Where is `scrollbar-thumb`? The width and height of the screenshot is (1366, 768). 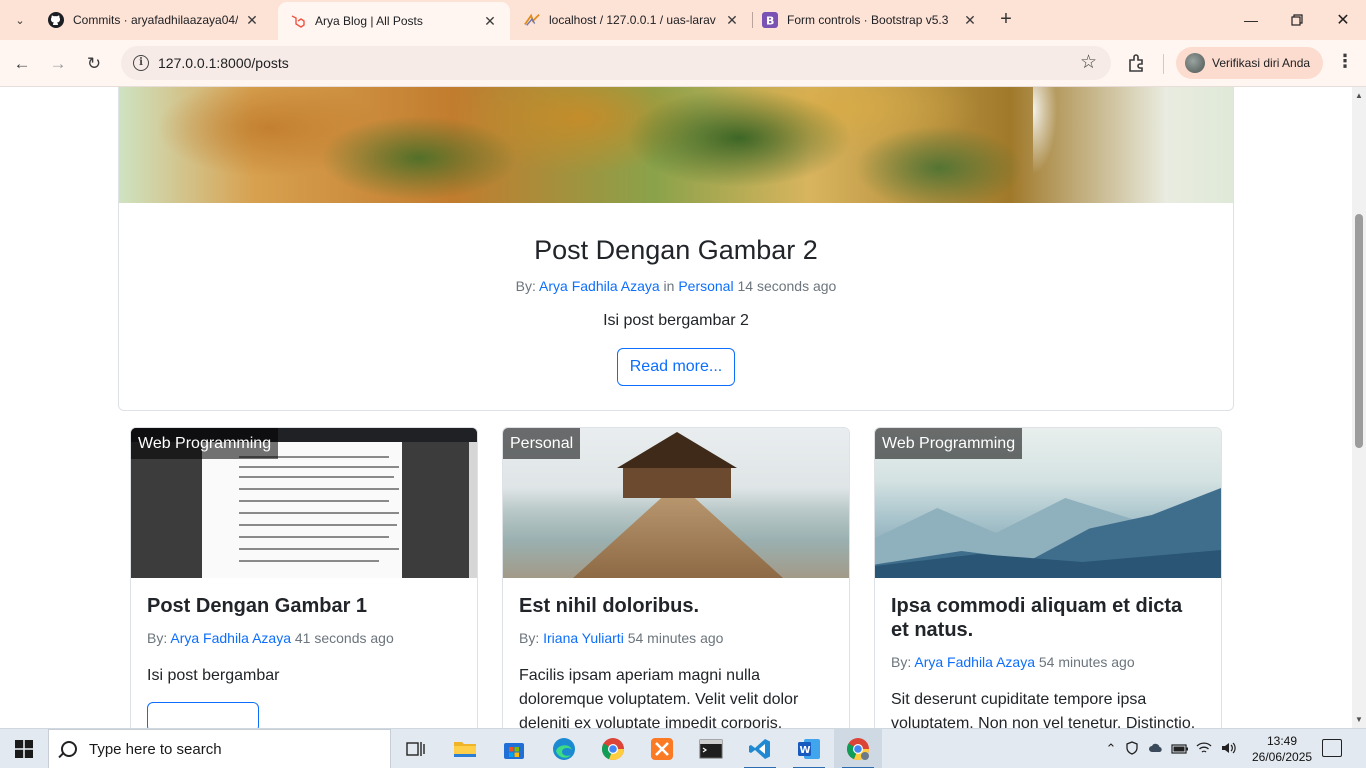 scrollbar-thumb is located at coordinates (1359, 331).